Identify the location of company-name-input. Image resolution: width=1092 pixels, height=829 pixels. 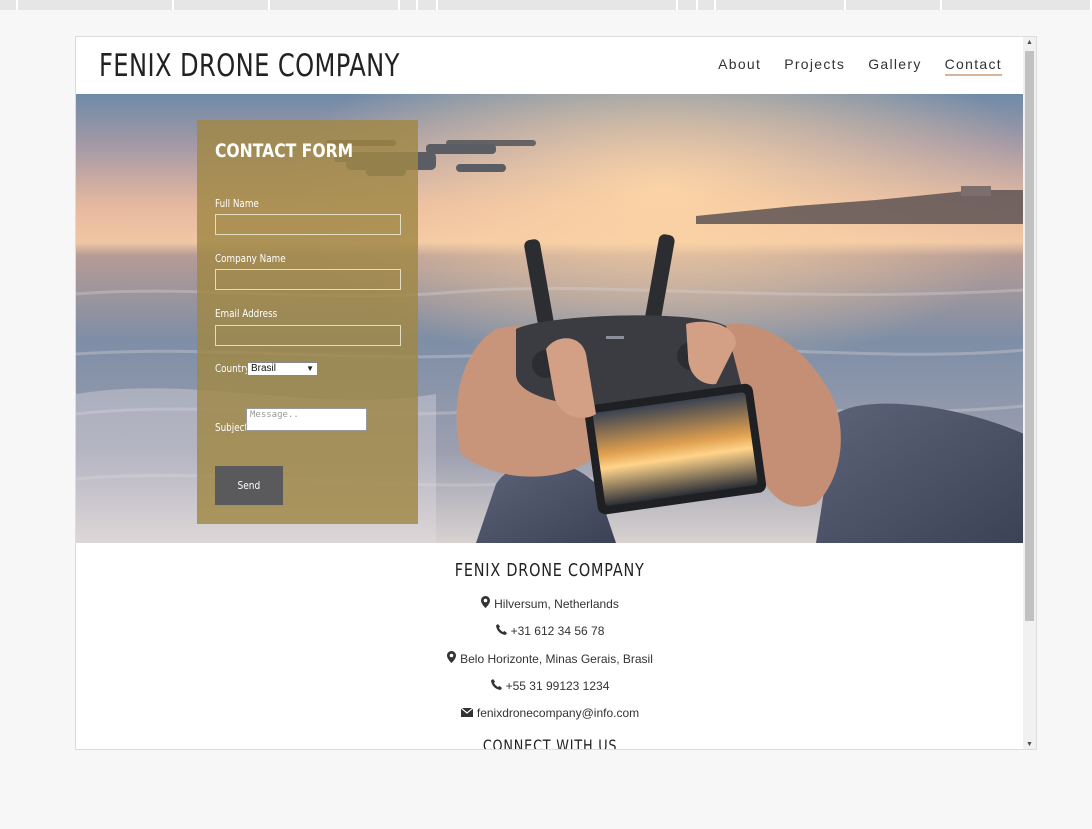
(308, 279).